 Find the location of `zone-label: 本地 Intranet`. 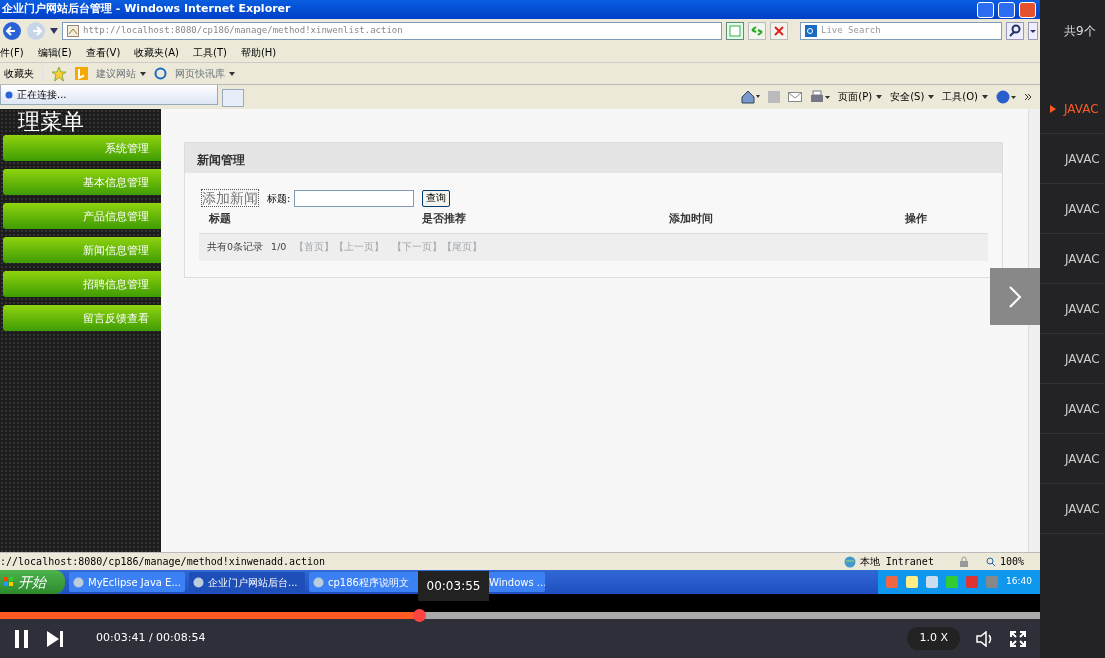

zone-label: 本地 Intranet is located at coordinates (888, 561).